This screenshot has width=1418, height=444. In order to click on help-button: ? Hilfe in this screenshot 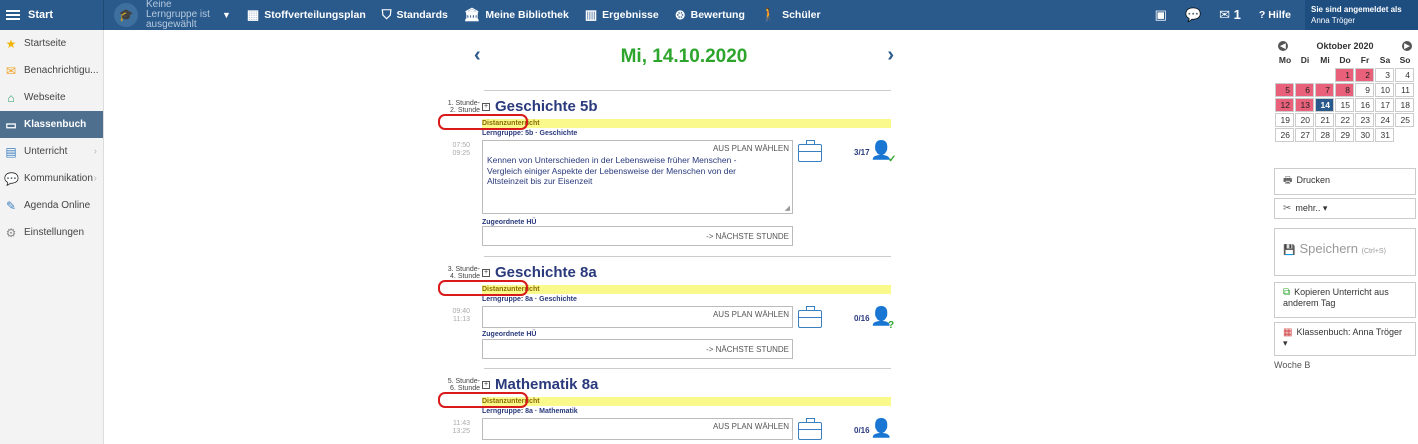, I will do `click(1275, 15)`.